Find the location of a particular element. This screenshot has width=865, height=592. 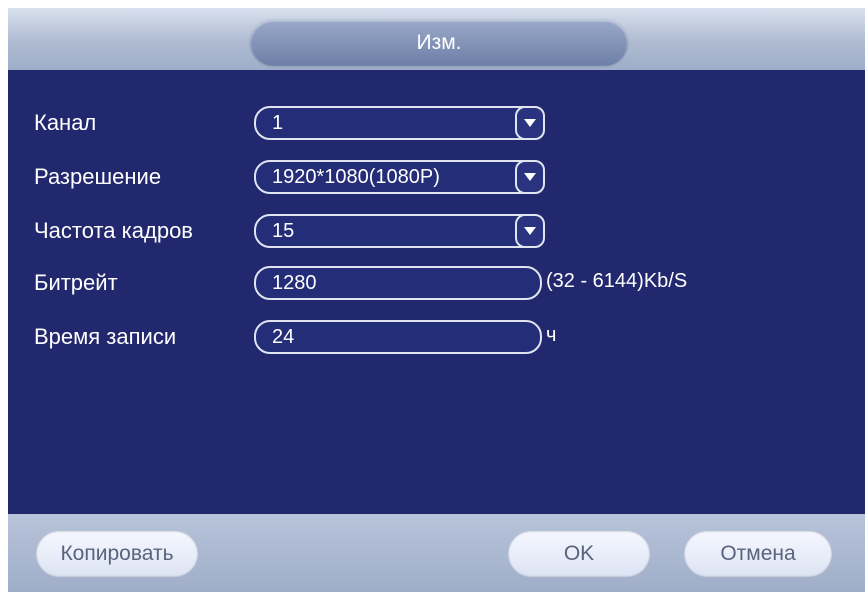

title-bar: Изм. is located at coordinates (436, 39).